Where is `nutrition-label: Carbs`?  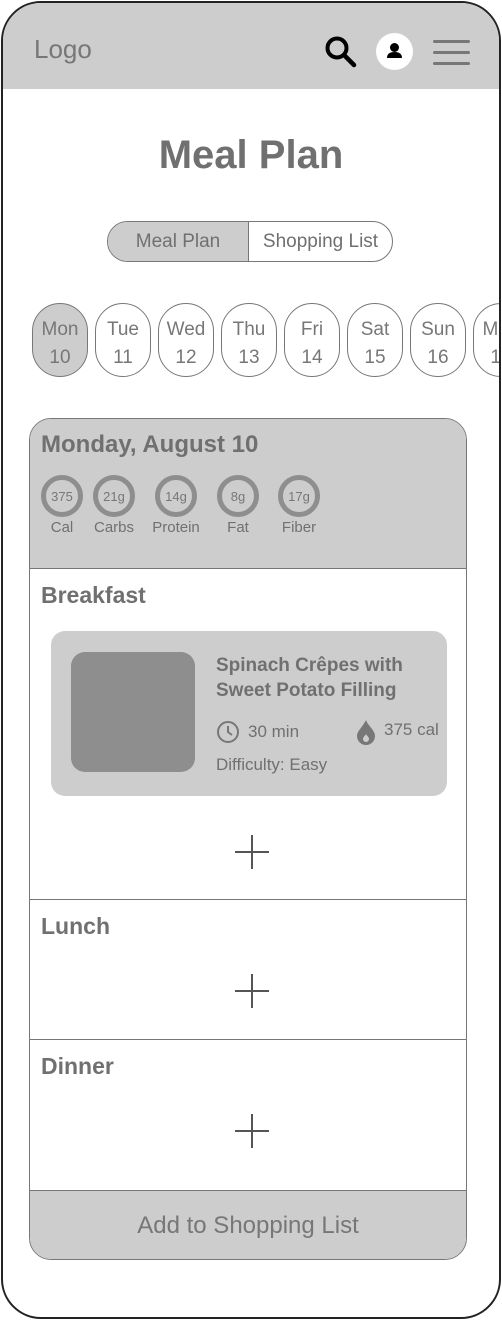 nutrition-label: Carbs is located at coordinates (113, 527).